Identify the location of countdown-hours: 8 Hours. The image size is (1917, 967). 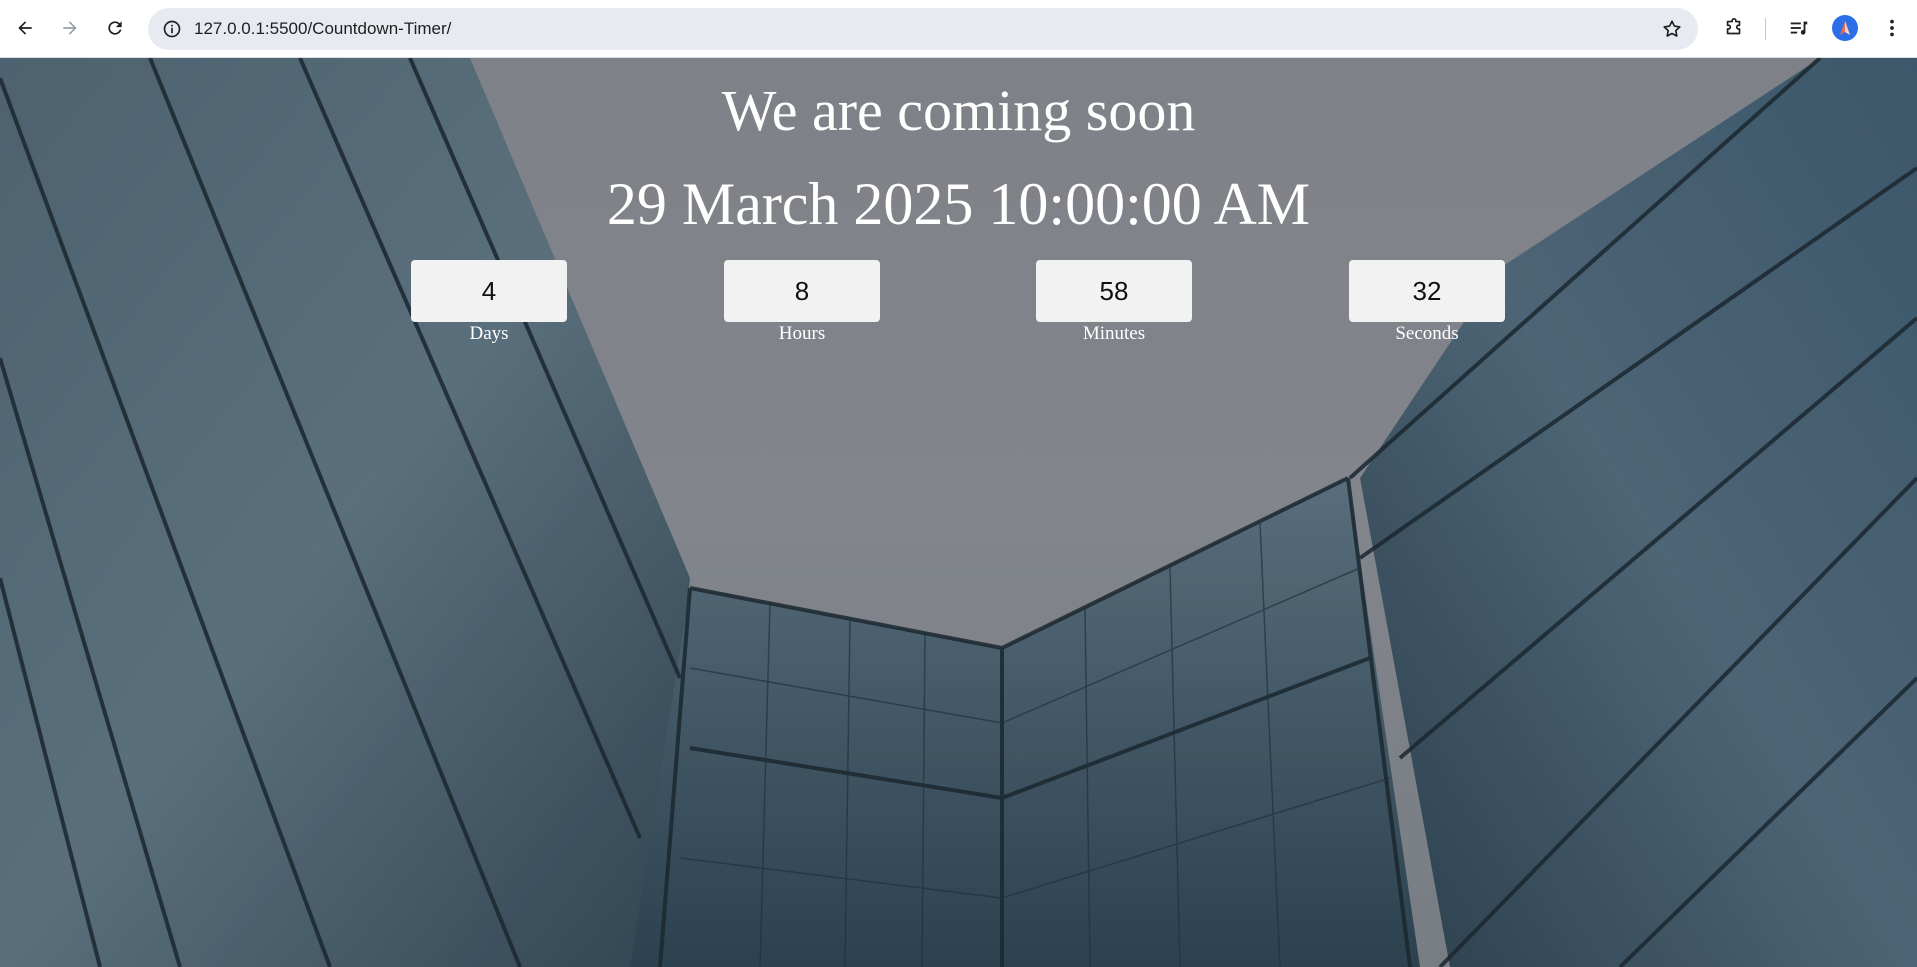
(802, 302).